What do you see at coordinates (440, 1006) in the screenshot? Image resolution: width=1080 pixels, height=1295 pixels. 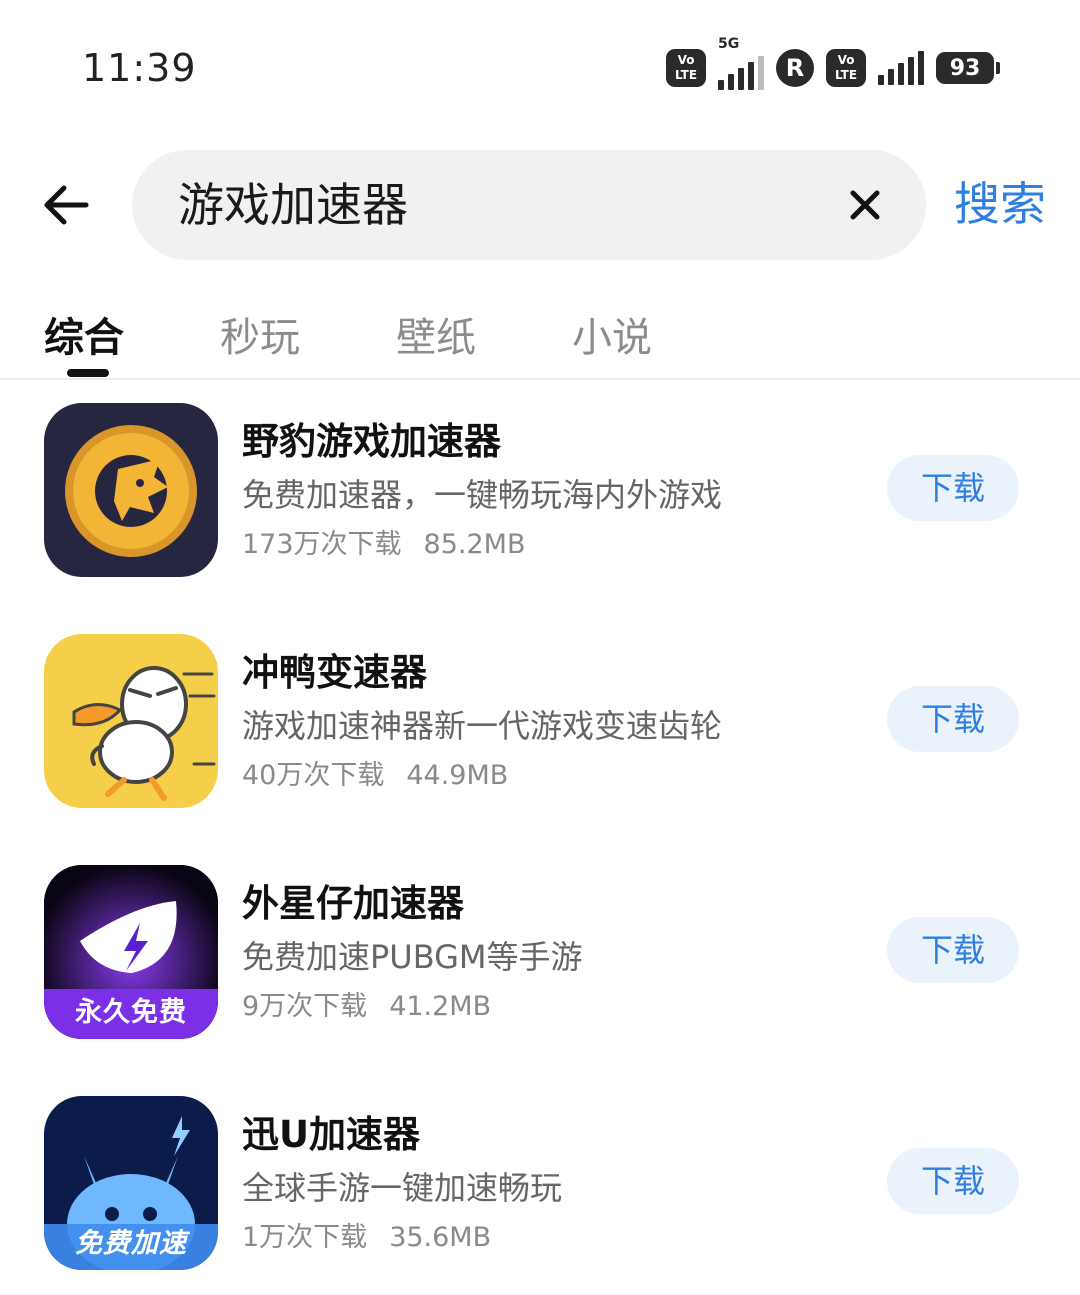 I see `file-size: 41.2MB` at bounding box center [440, 1006].